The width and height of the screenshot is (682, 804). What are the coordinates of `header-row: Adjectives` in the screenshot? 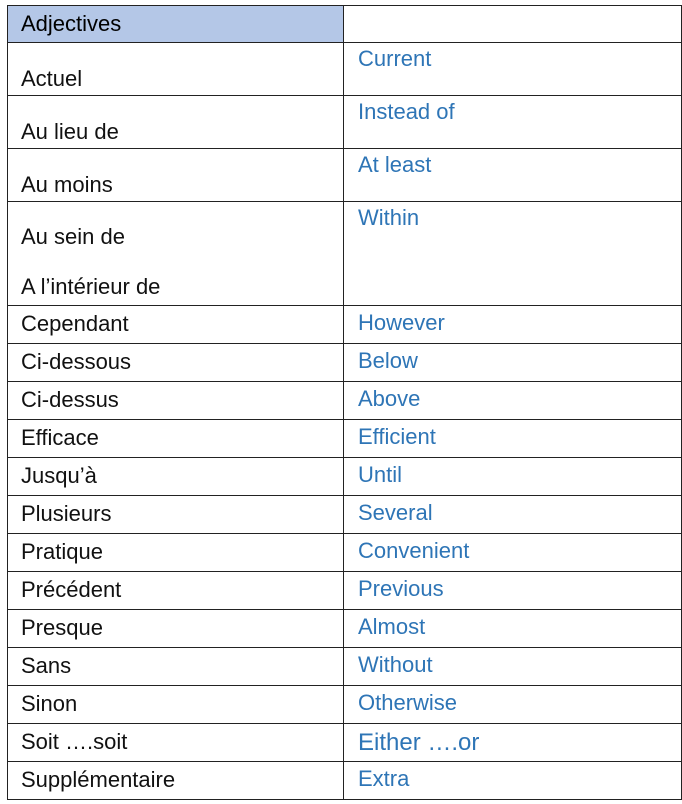 It's located at (344, 24).